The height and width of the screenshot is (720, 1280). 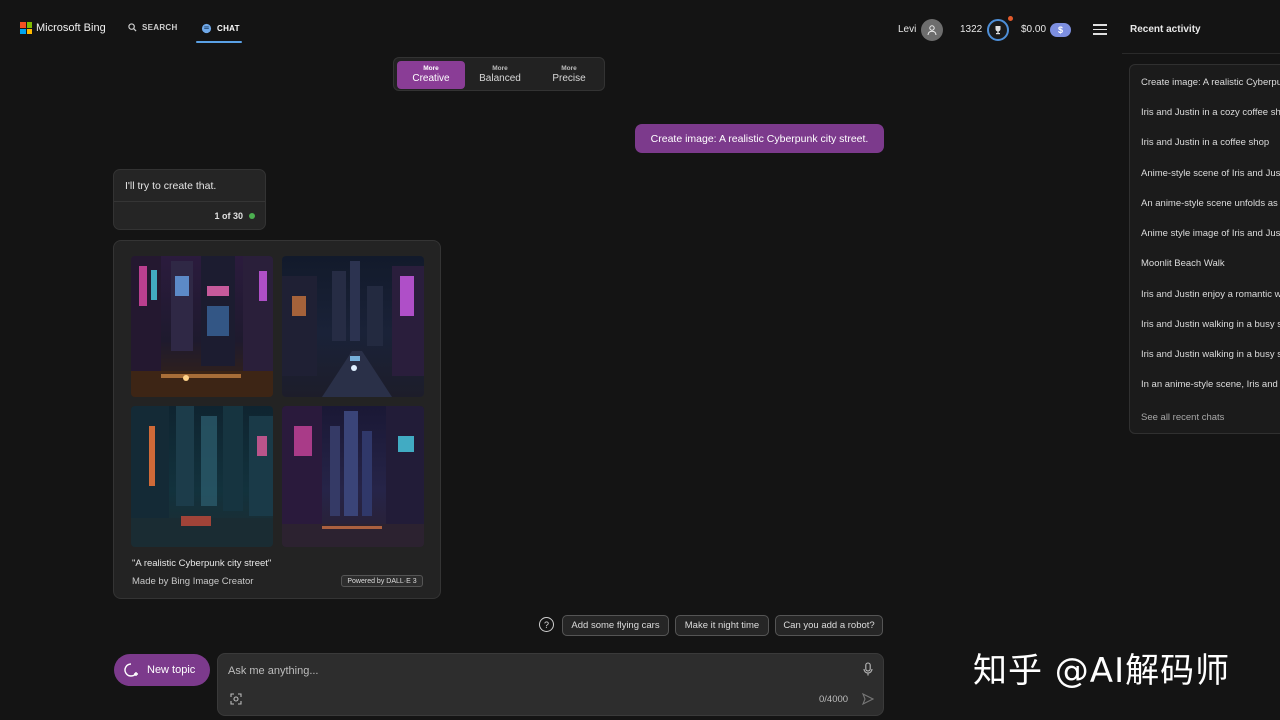 I want to click on tone-precise-prefix: More, so click(x=569, y=68).